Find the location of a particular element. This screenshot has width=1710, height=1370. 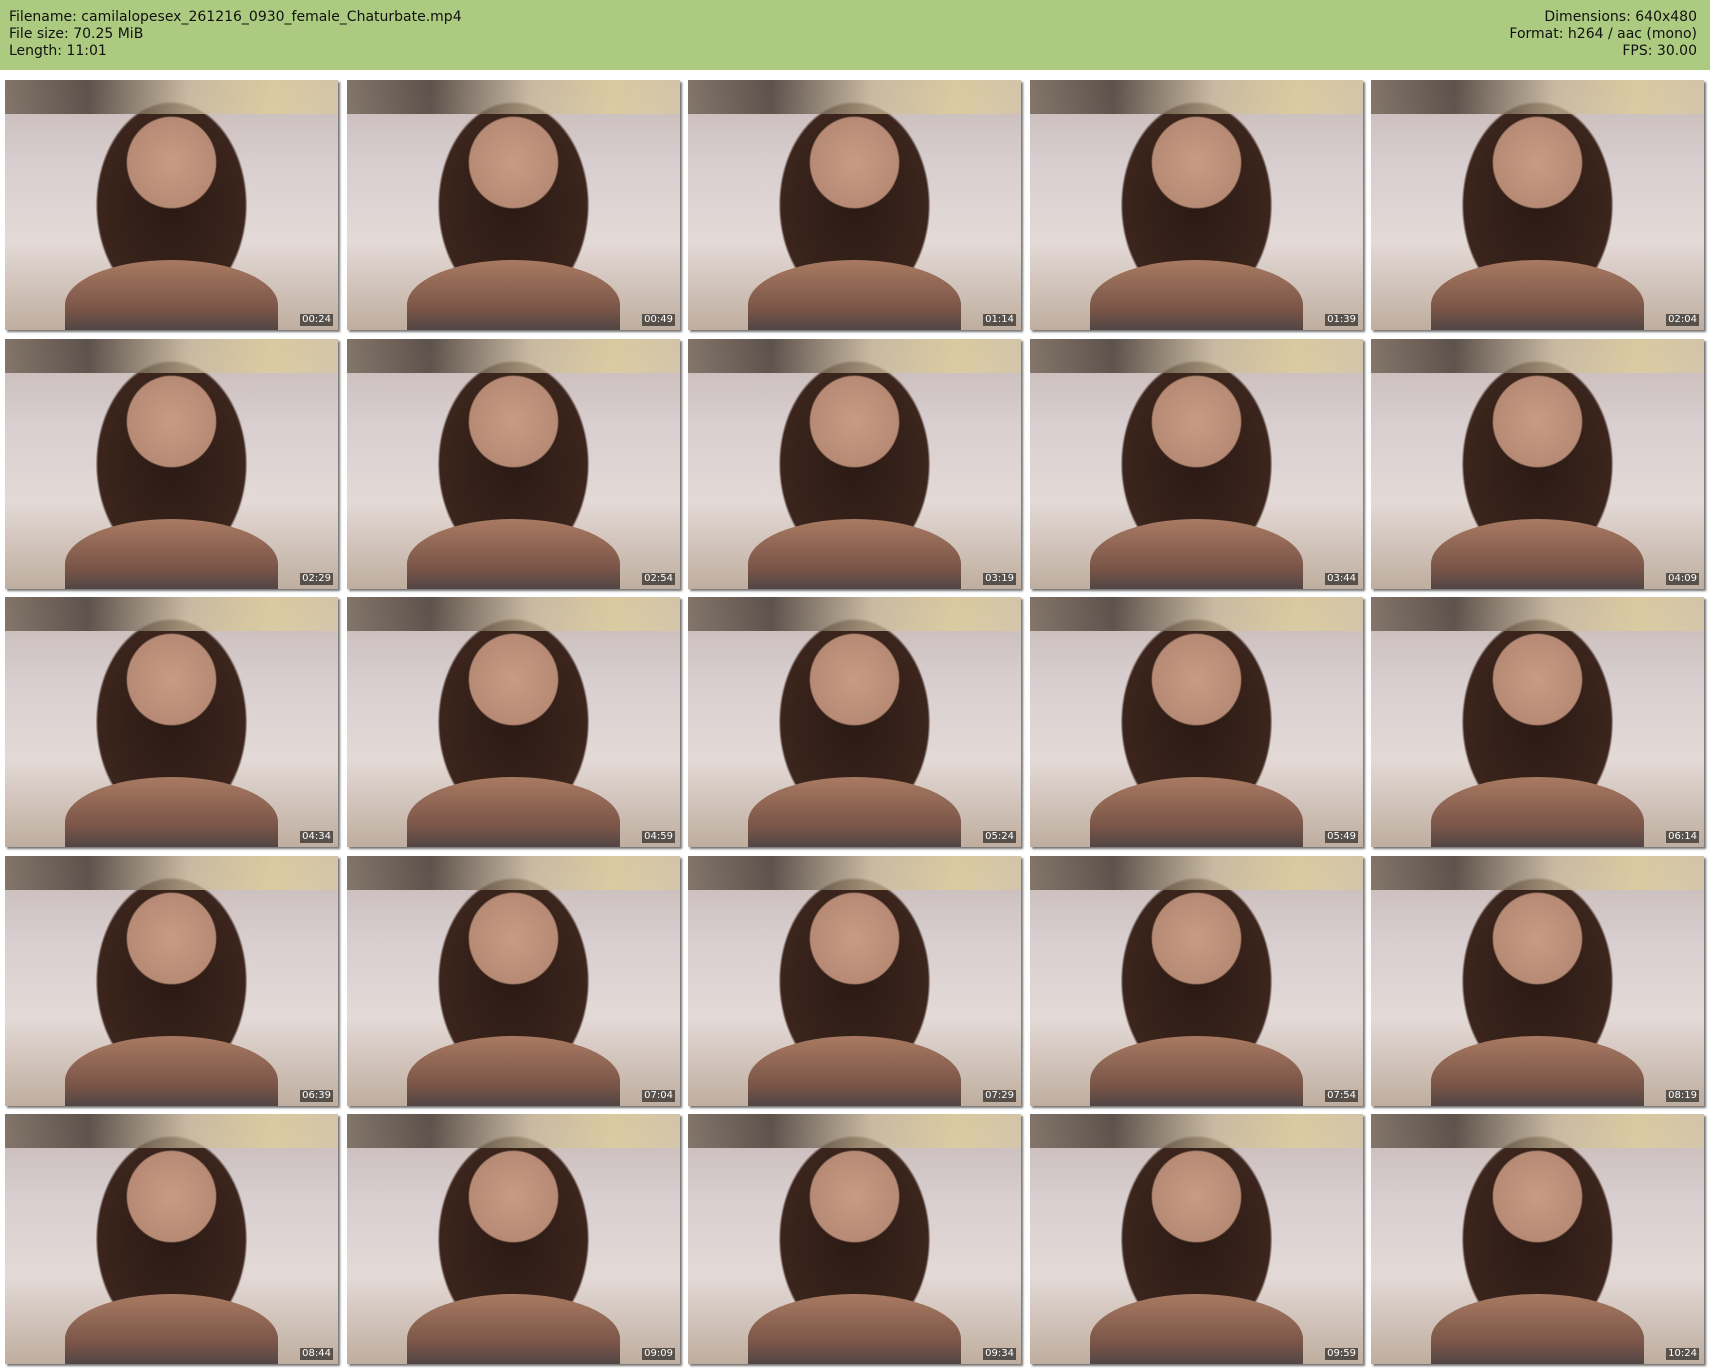

frame-timestamp: 07:04 is located at coordinates (658, 1096).